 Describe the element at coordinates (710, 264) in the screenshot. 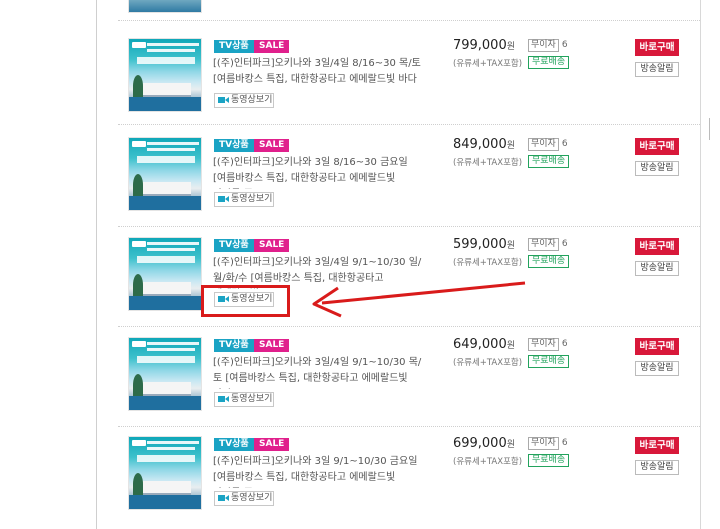

I see `scrollbar-track` at that location.